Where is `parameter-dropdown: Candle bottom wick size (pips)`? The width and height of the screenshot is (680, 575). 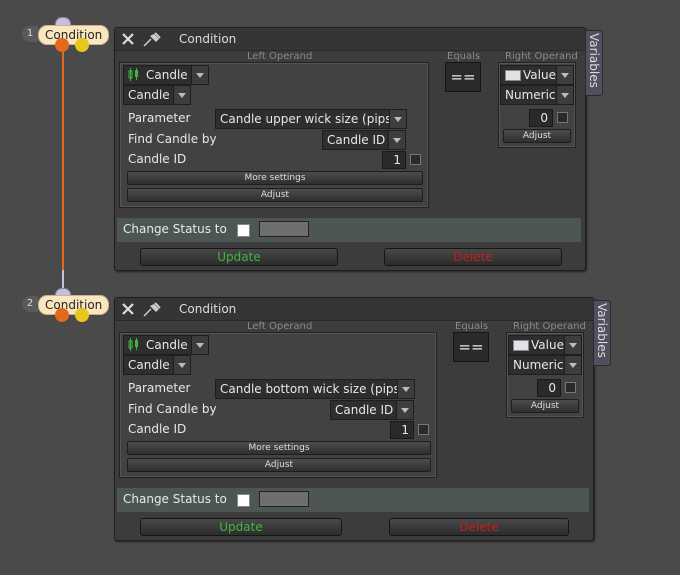
parameter-dropdown: Candle bottom wick size (pips) is located at coordinates (315, 389).